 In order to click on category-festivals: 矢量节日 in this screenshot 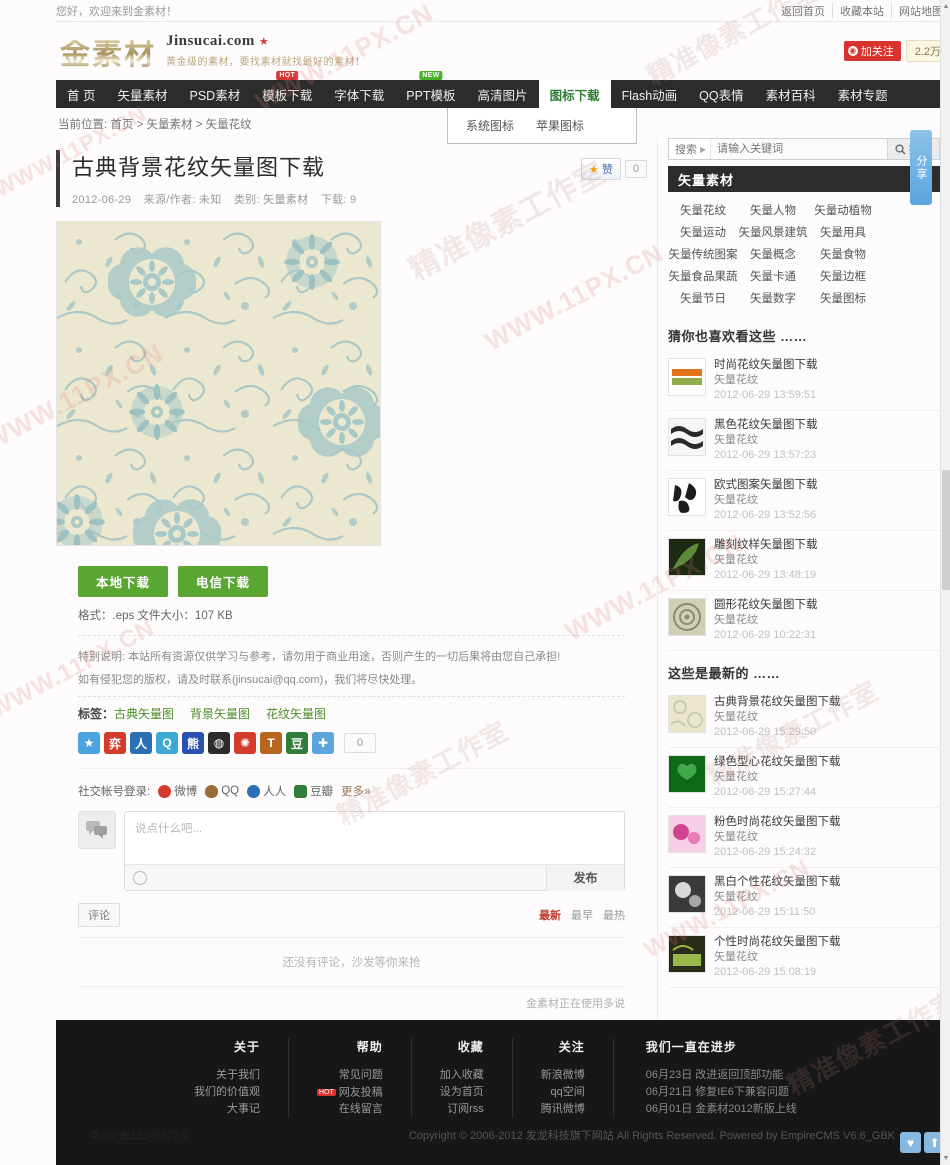, I will do `click(703, 299)`.